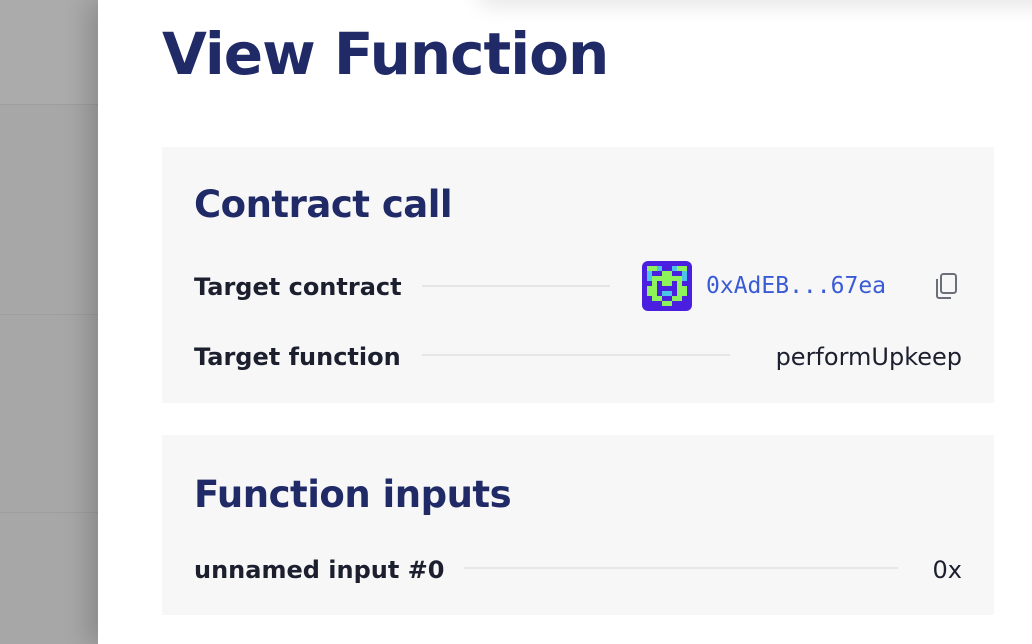 This screenshot has width=1032, height=644. I want to click on target-contract-value: 0xAdEB...67ea, so click(802, 286).